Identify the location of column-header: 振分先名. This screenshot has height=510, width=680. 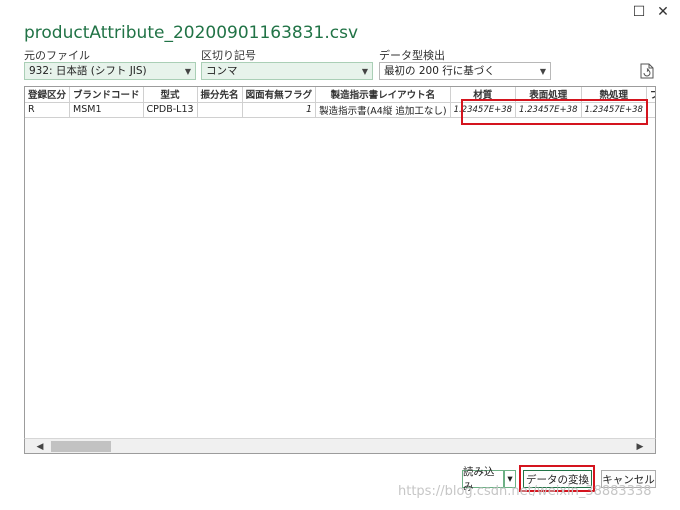
(220, 95).